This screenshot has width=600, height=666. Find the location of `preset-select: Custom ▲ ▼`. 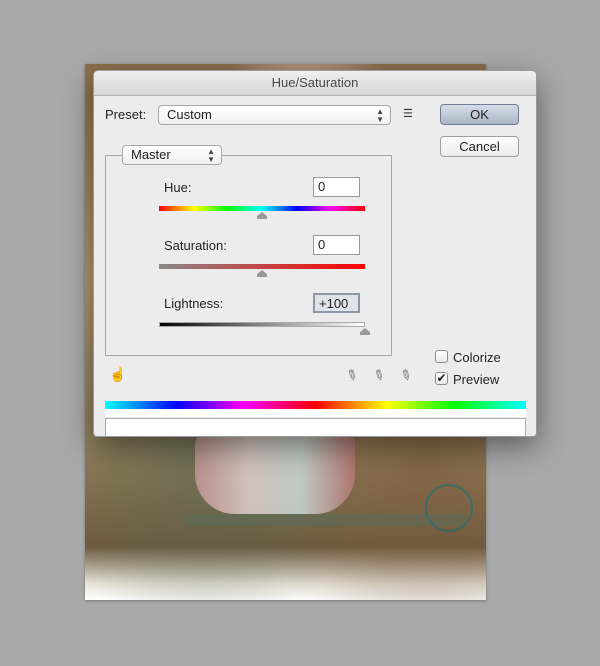

preset-select: Custom ▲ ▼ is located at coordinates (274, 115).